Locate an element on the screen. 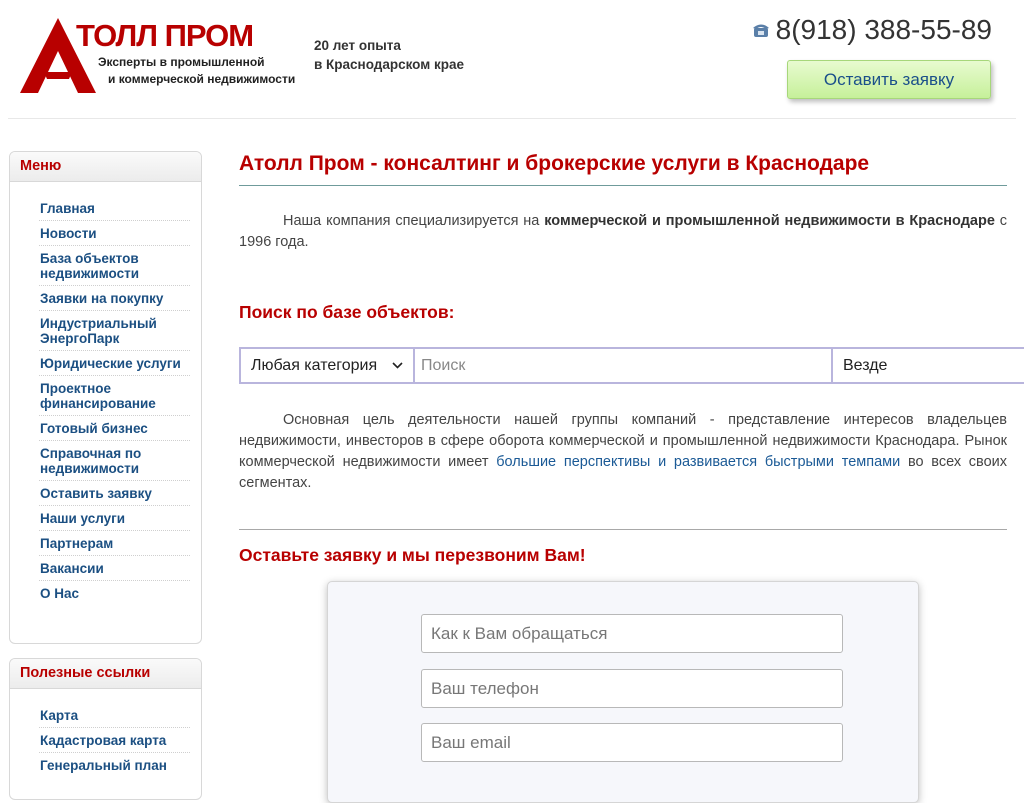 The width and height of the screenshot is (1024, 803). sidebar-item-purchase-requests: Заявки на покупку is located at coordinates (114, 298).